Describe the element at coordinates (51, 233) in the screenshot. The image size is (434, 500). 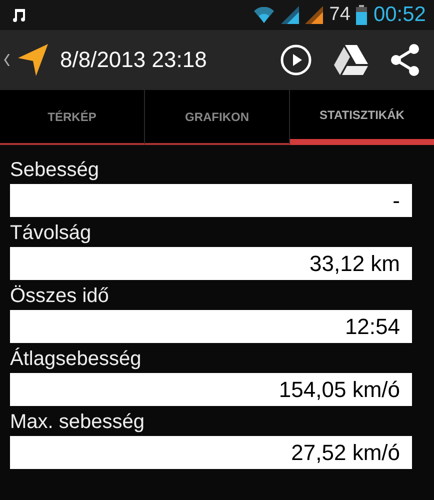
I see `stat-label: Távolság` at that location.